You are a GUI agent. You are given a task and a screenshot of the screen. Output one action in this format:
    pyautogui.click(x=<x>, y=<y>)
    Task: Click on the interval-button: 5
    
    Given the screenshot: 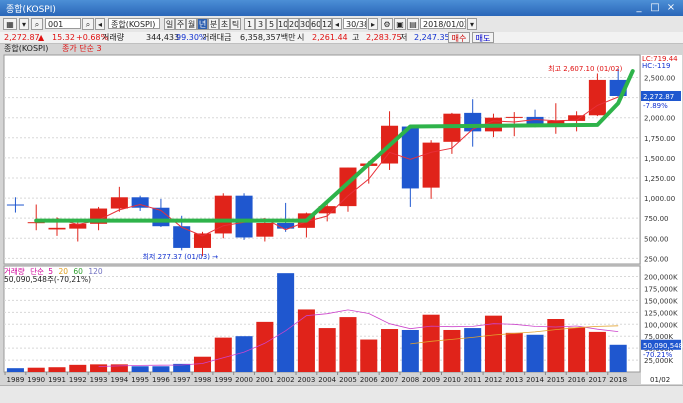 What is the action you would take?
    pyautogui.click(x=271, y=24)
    